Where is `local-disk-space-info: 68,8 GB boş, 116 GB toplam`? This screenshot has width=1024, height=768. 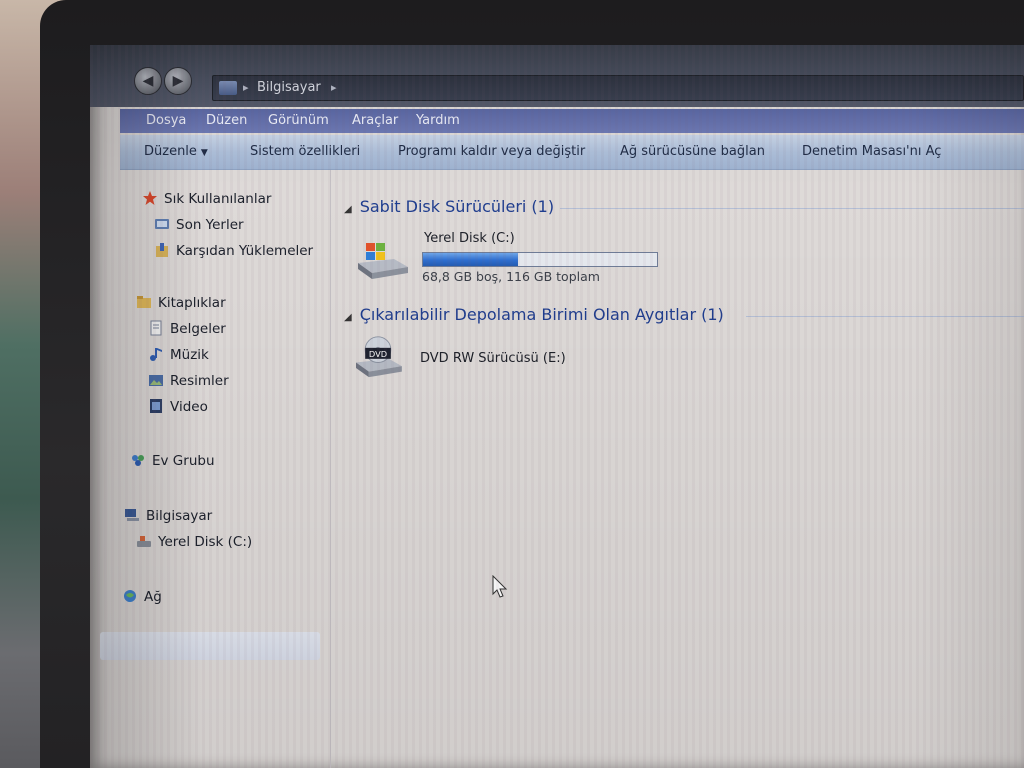
local-disk-space-info: 68,8 GB boş, 116 GB toplam is located at coordinates (511, 276).